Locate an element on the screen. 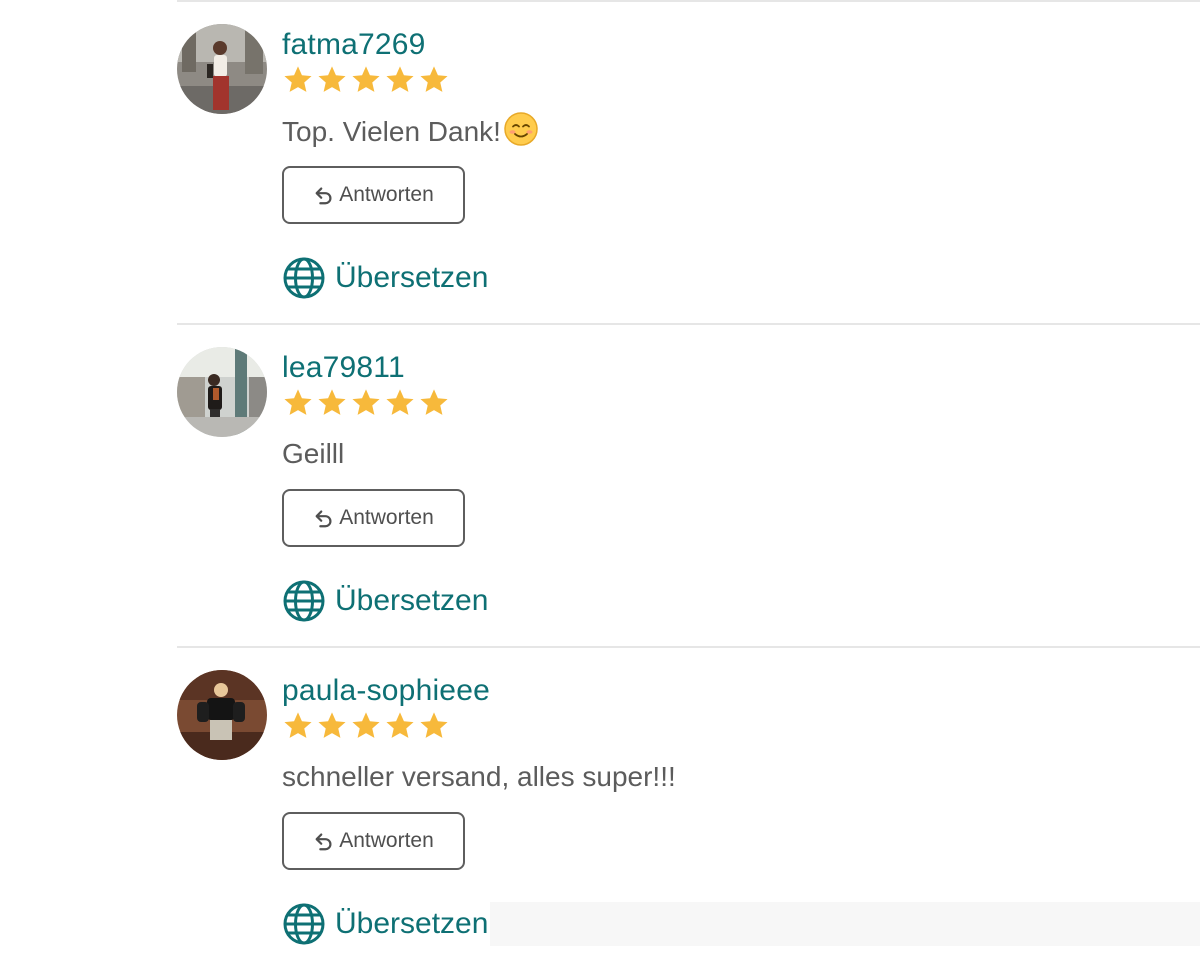  review-comment: Top. Vielen Dank! is located at coordinates (410, 131).